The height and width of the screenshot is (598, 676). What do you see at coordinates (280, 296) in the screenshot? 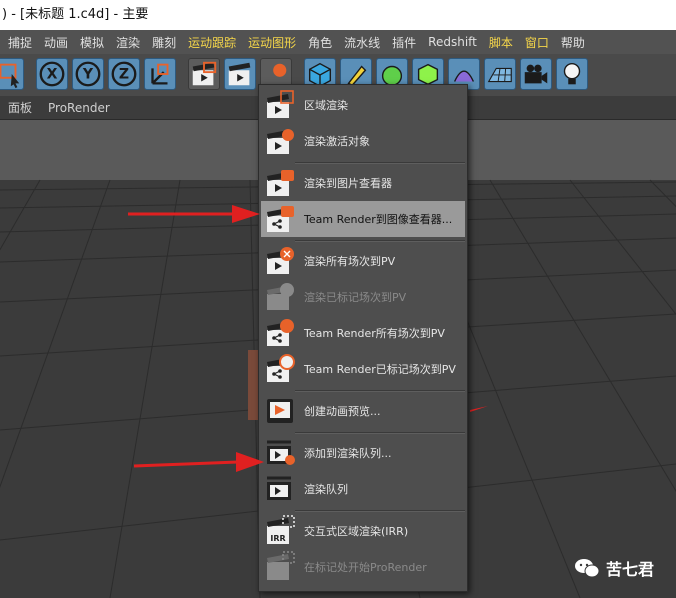
I see `render-marked-takes-icon` at bounding box center [280, 296].